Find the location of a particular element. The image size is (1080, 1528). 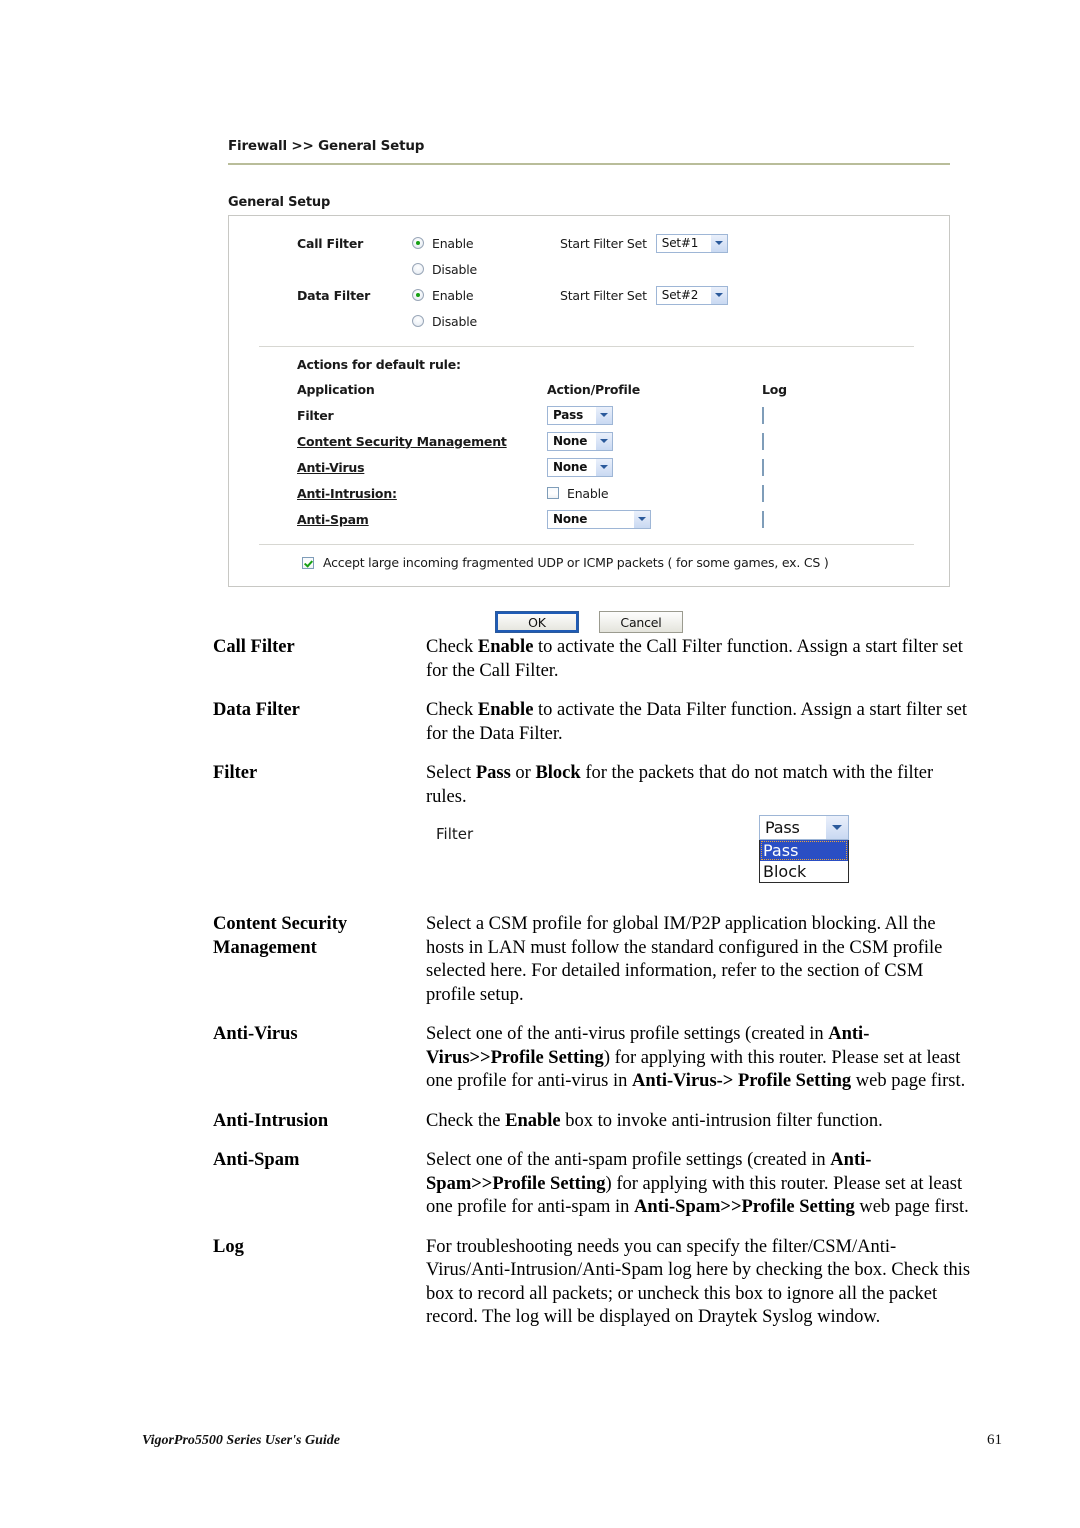

table-row-anti-spam: Anti-Spam None is located at coordinates (589, 519).